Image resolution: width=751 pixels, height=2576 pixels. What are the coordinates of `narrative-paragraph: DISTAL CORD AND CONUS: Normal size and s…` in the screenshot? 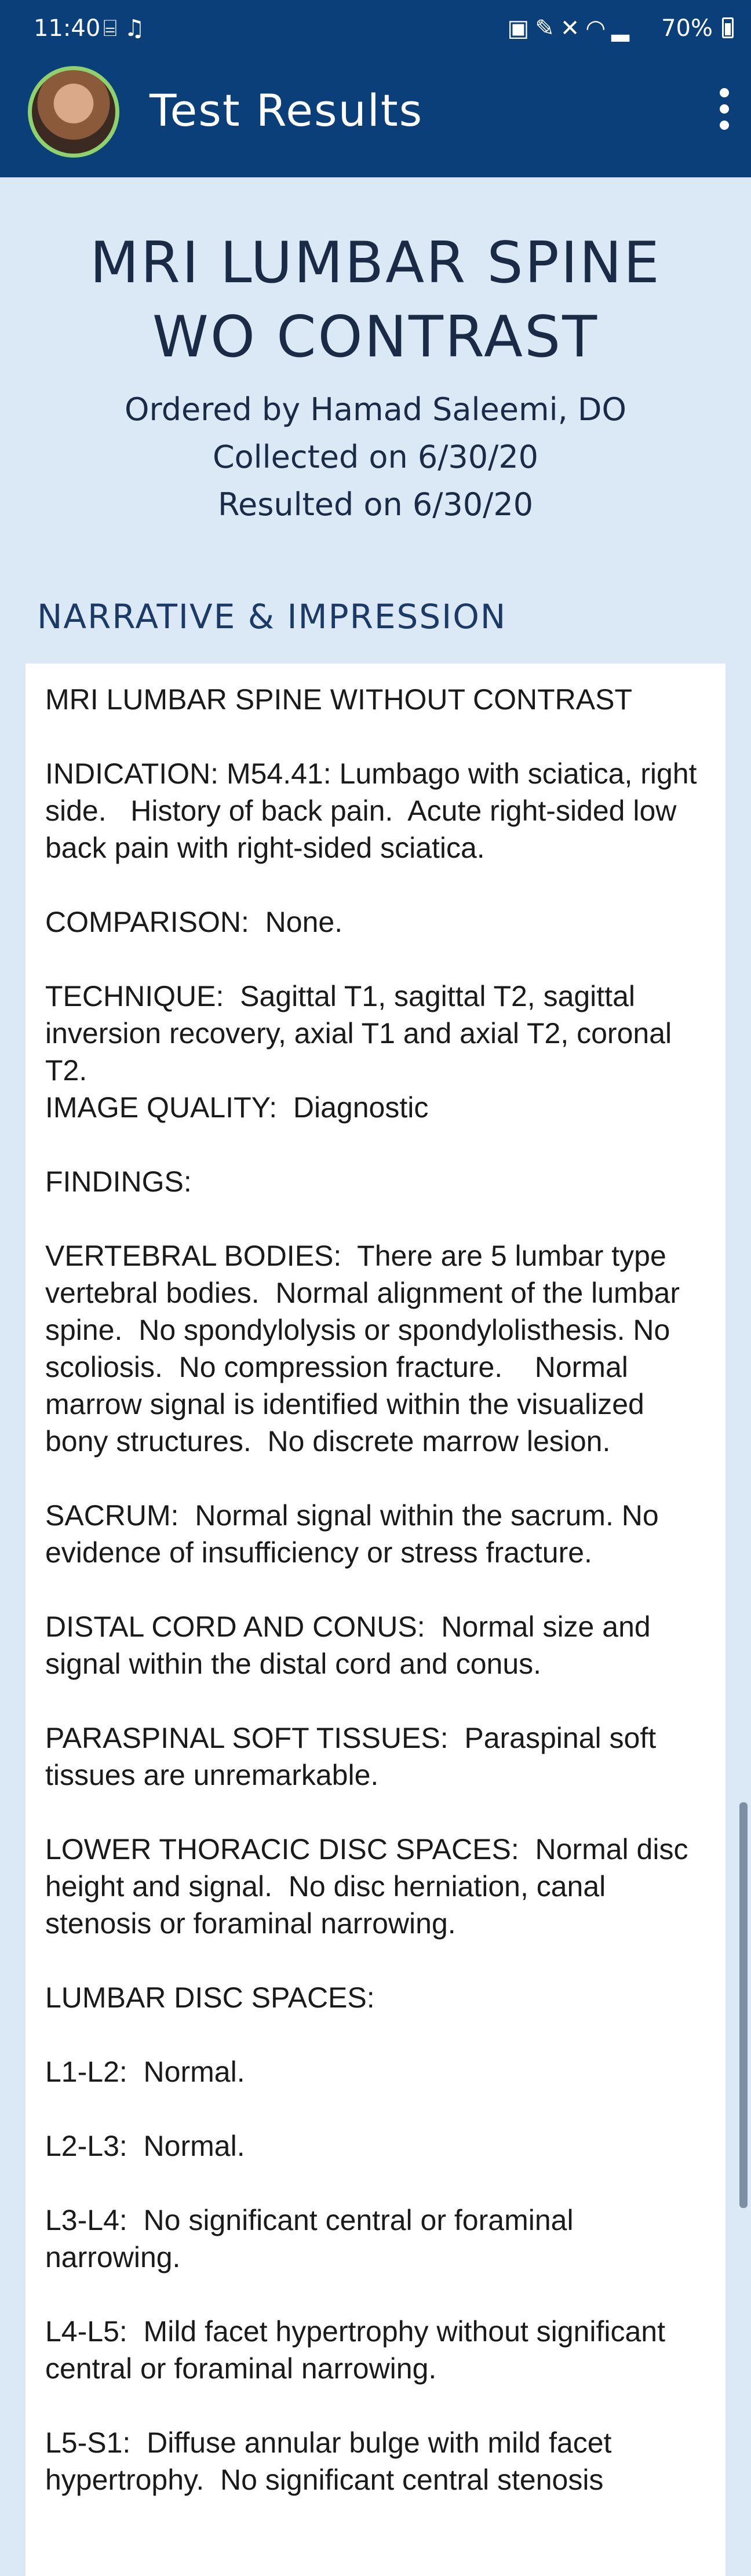 It's located at (352, 1645).